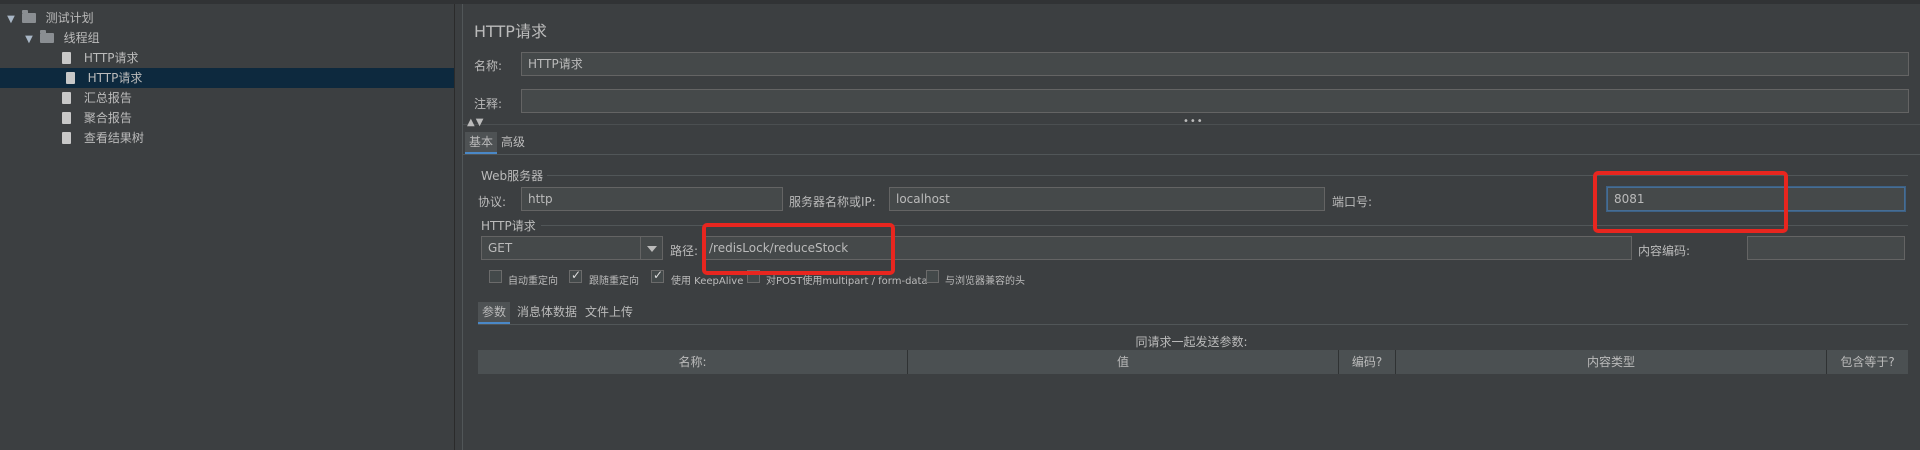 The width and height of the screenshot is (1920, 450). I want to click on send-params-label: 同请求一起发送参数:, so click(1191, 342).